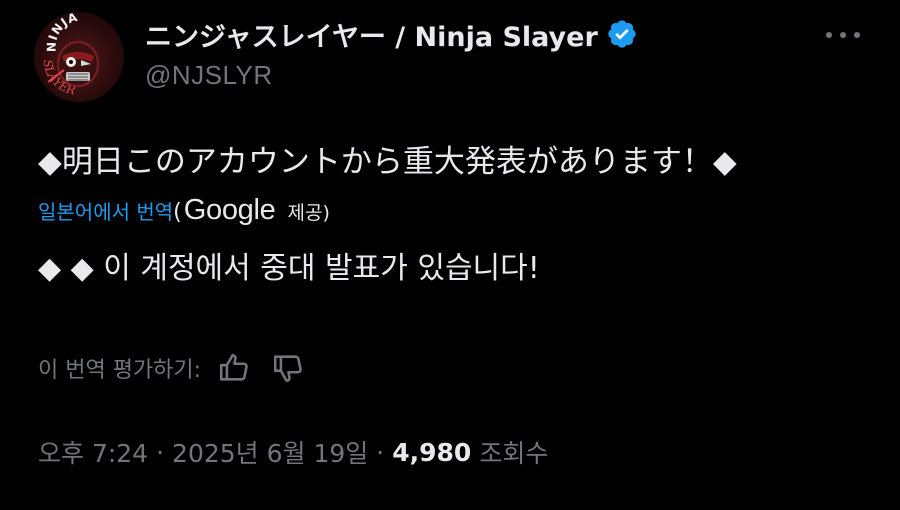  What do you see at coordinates (308, 213) in the screenshot?
I see `provided-label: 제공)` at bounding box center [308, 213].